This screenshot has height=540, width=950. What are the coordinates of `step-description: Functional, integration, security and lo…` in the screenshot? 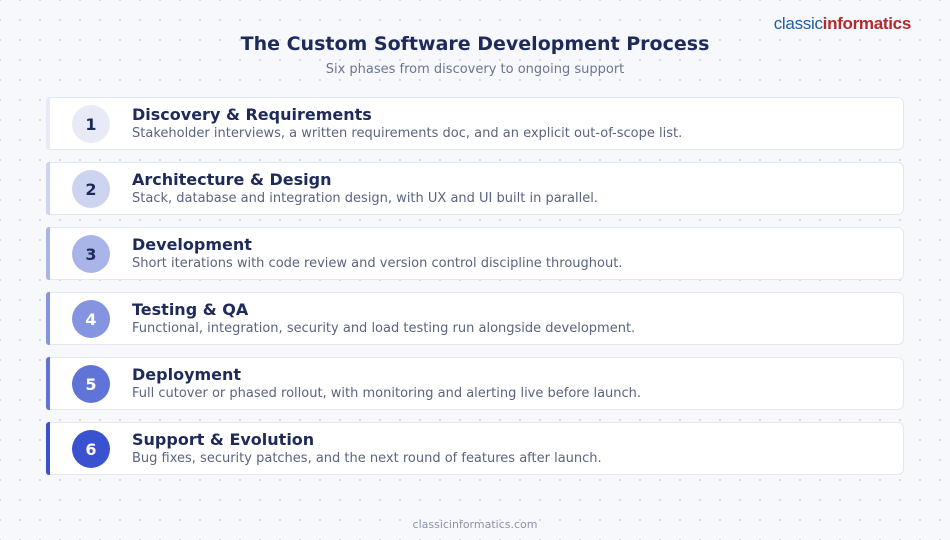 It's located at (384, 328).